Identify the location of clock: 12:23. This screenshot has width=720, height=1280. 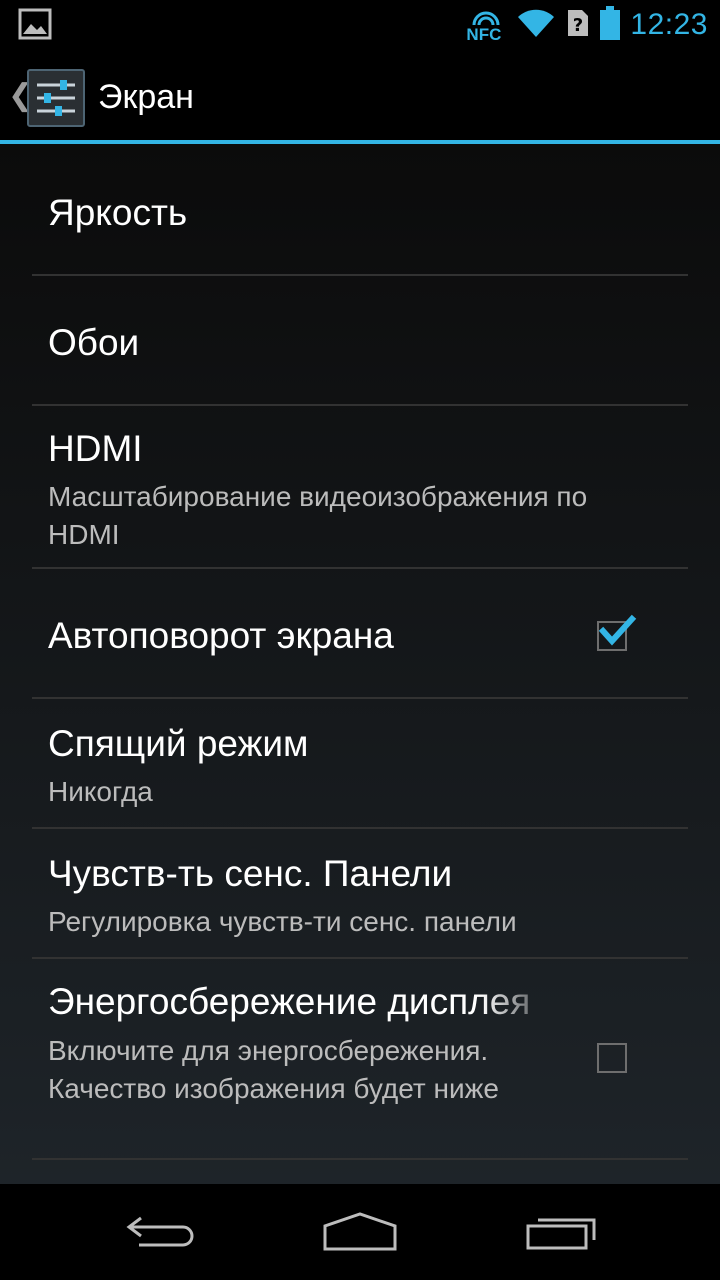
(669, 24).